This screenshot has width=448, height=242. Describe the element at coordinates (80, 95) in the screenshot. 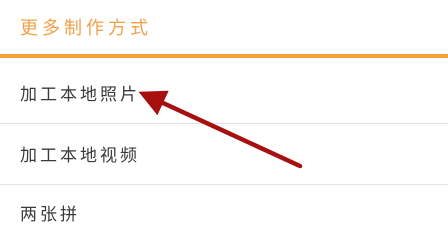

I see `menu-item-label: 加工本地照片` at that location.